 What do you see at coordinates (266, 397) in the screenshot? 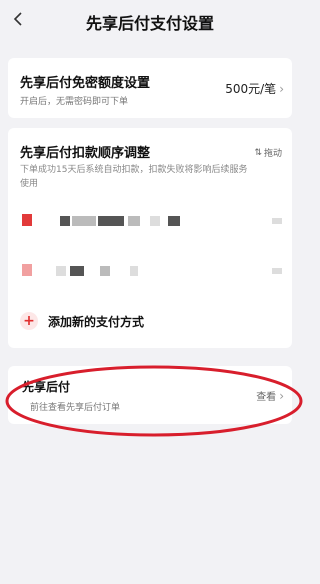
I see `view-label: 查看` at bounding box center [266, 397].